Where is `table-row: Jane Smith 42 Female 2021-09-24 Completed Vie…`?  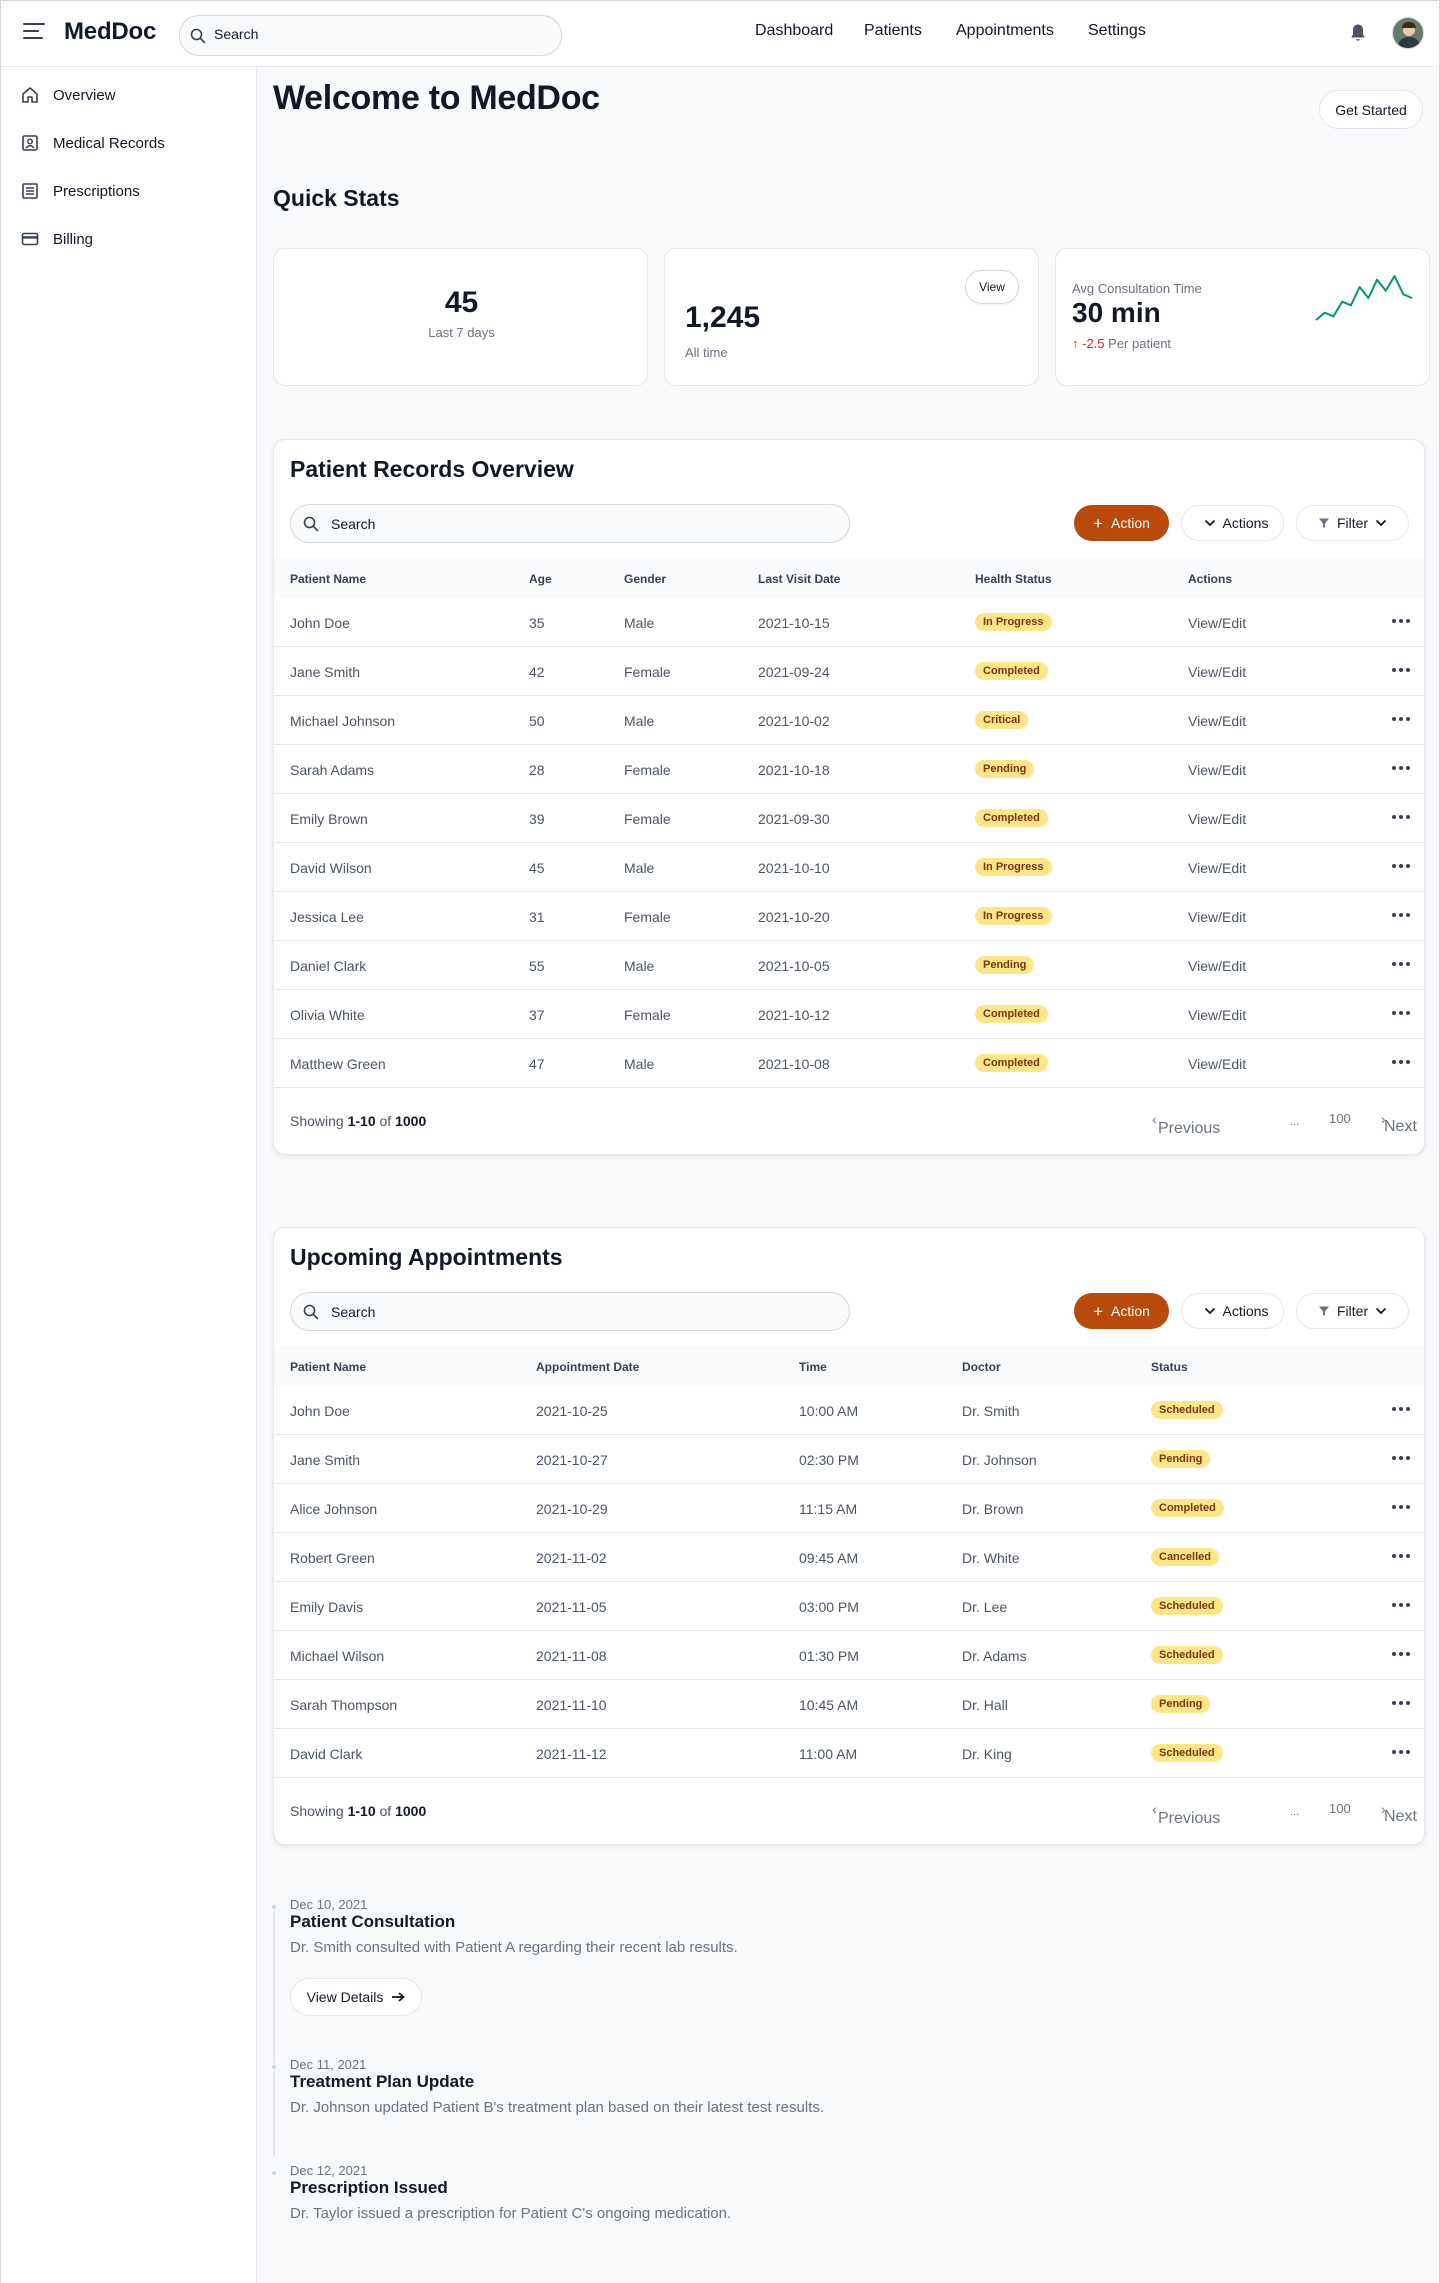 table-row: Jane Smith 42 Female 2021-09-24 Completed Vie… is located at coordinates (849, 671).